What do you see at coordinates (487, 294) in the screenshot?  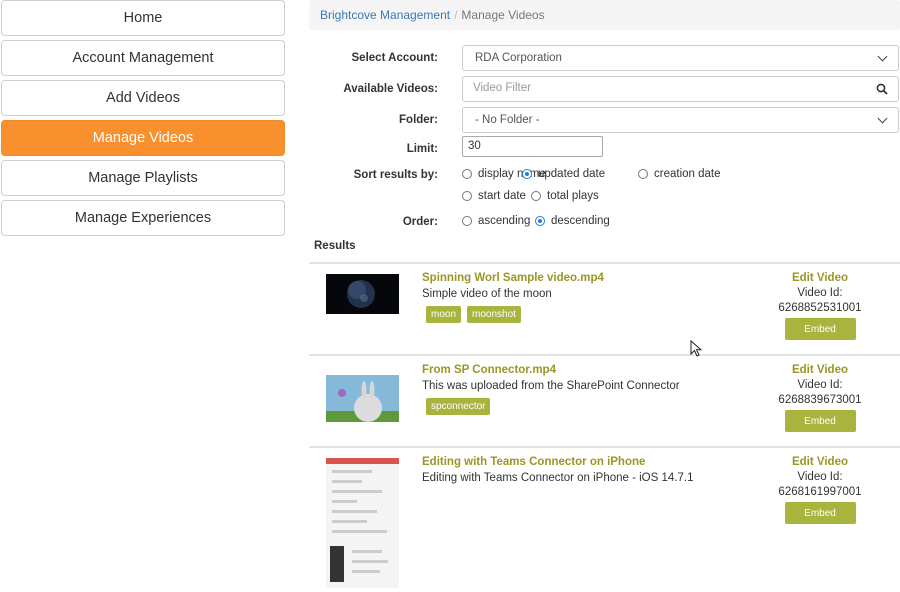 I see `video-description: Simple video of the moon` at bounding box center [487, 294].